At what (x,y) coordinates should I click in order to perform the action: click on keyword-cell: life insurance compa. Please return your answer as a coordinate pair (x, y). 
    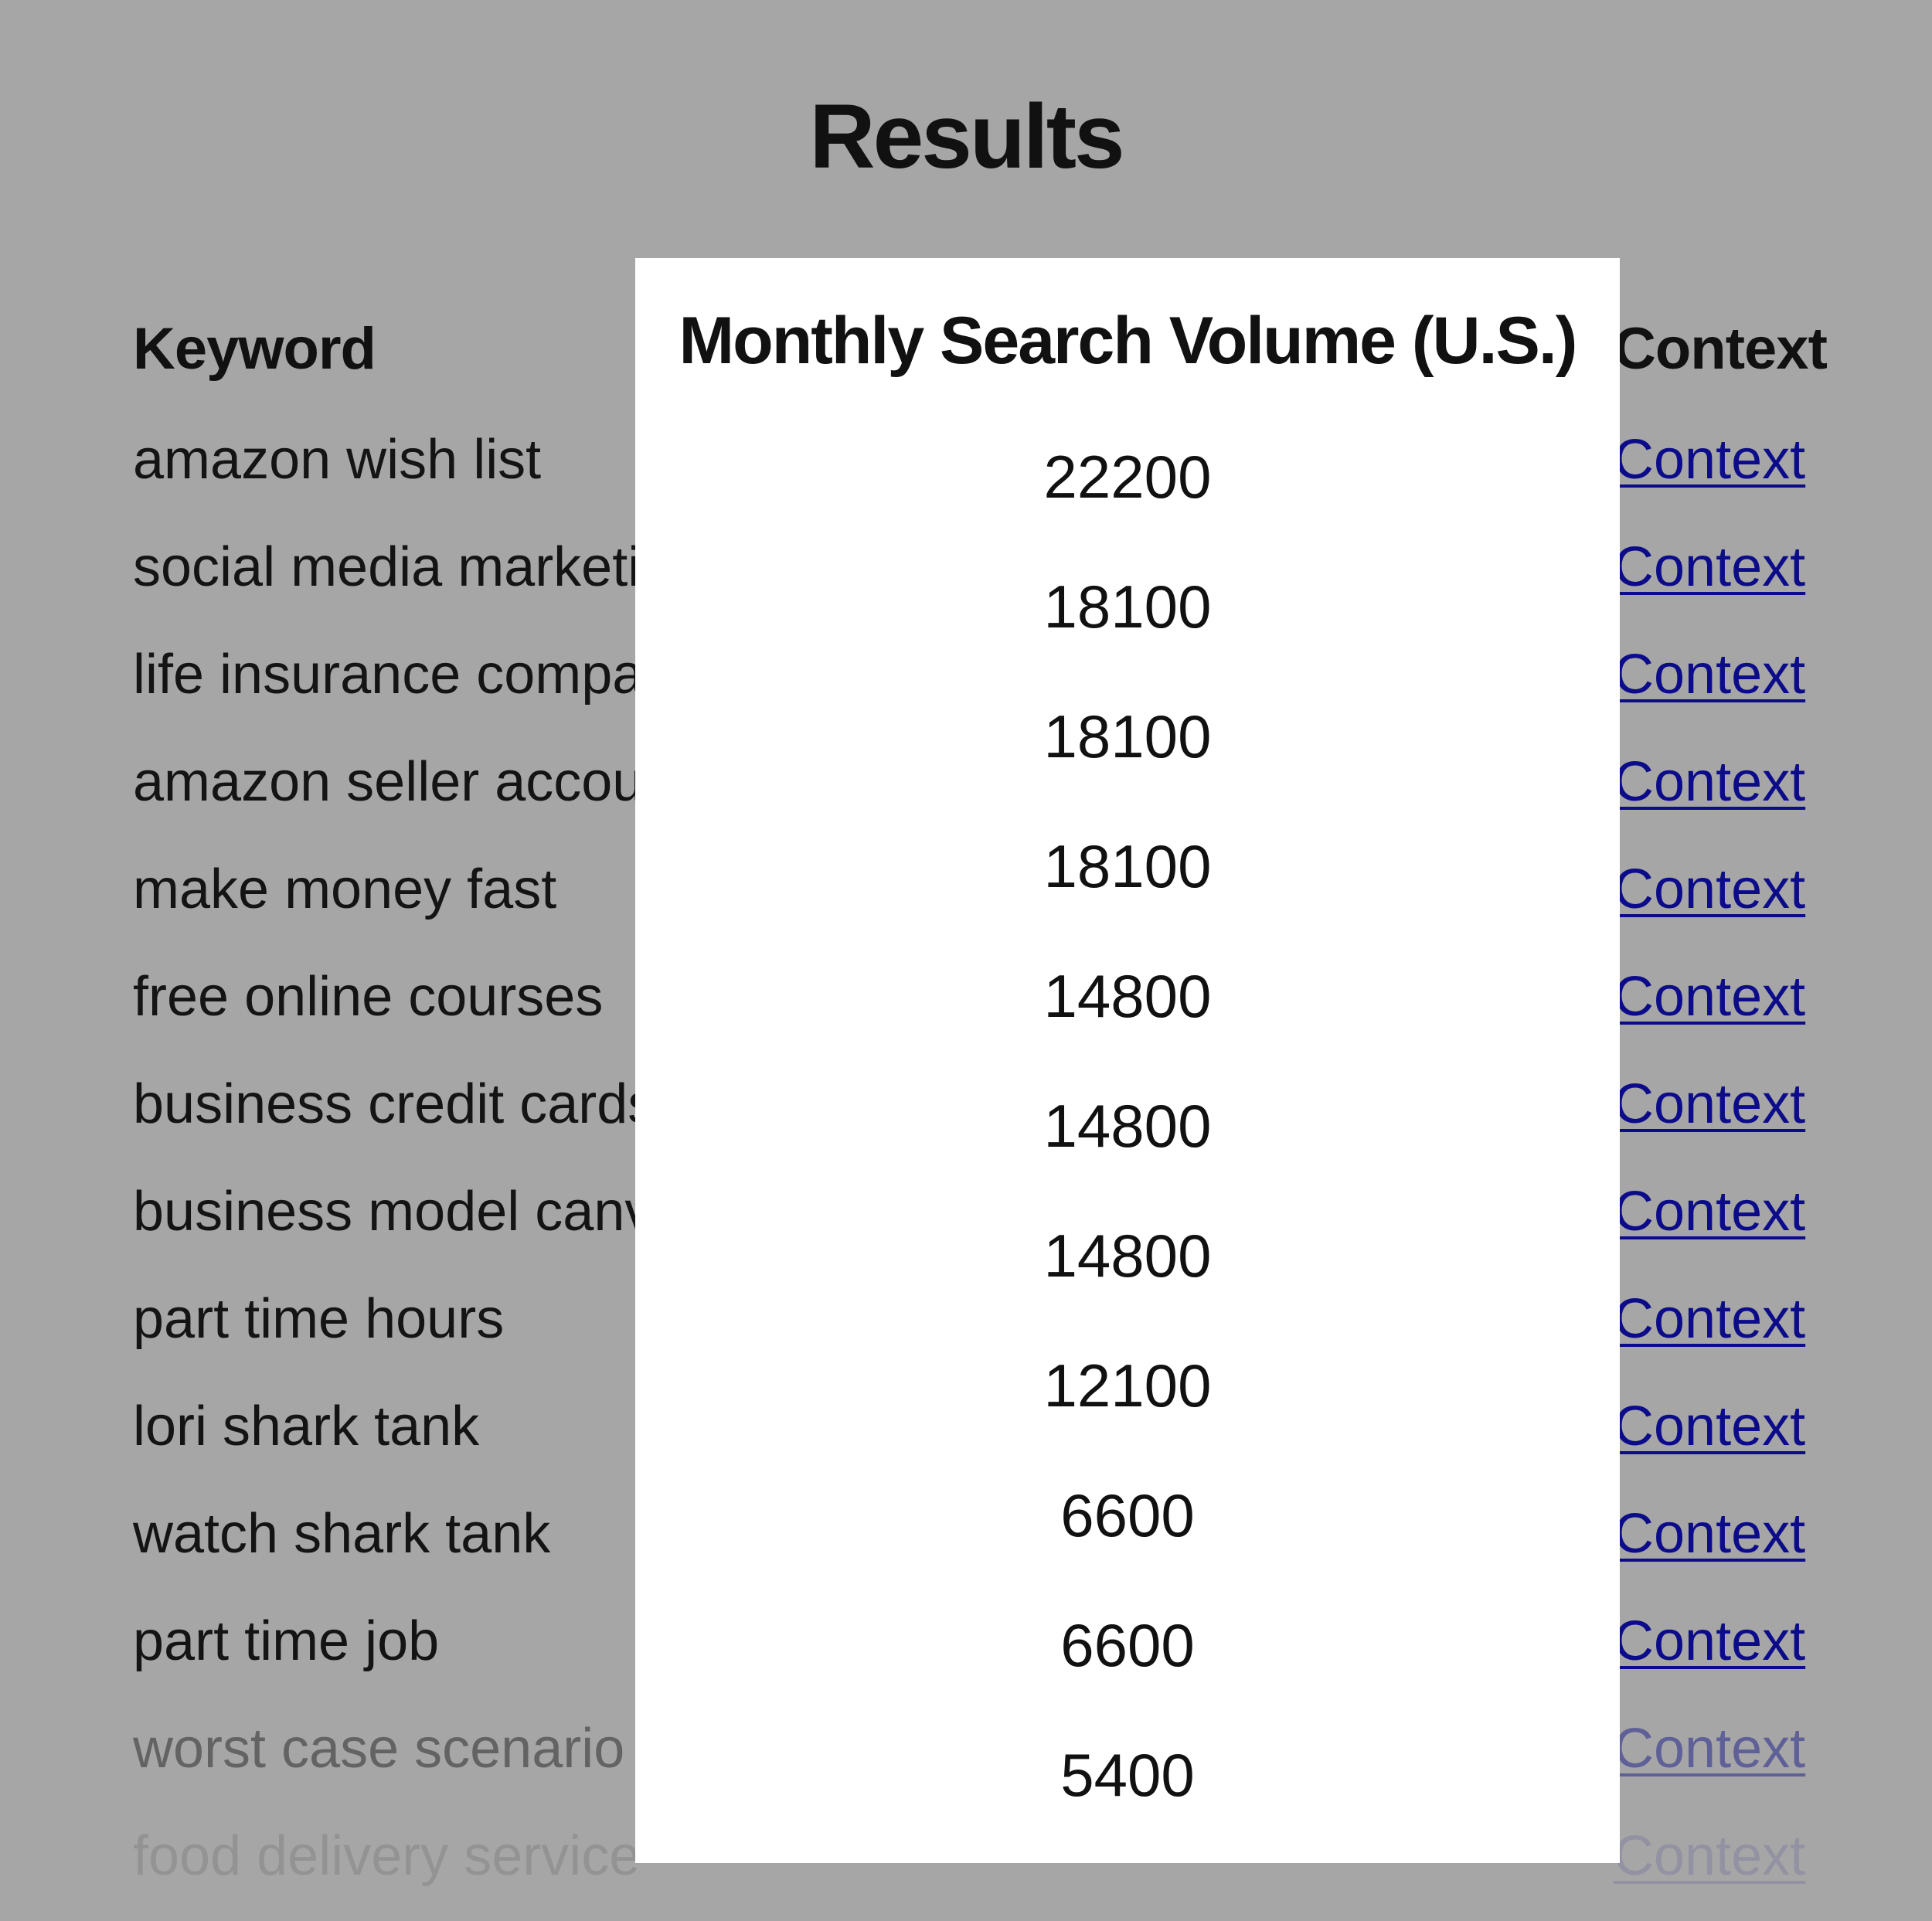
    Looking at the image, I should click on (388, 675).